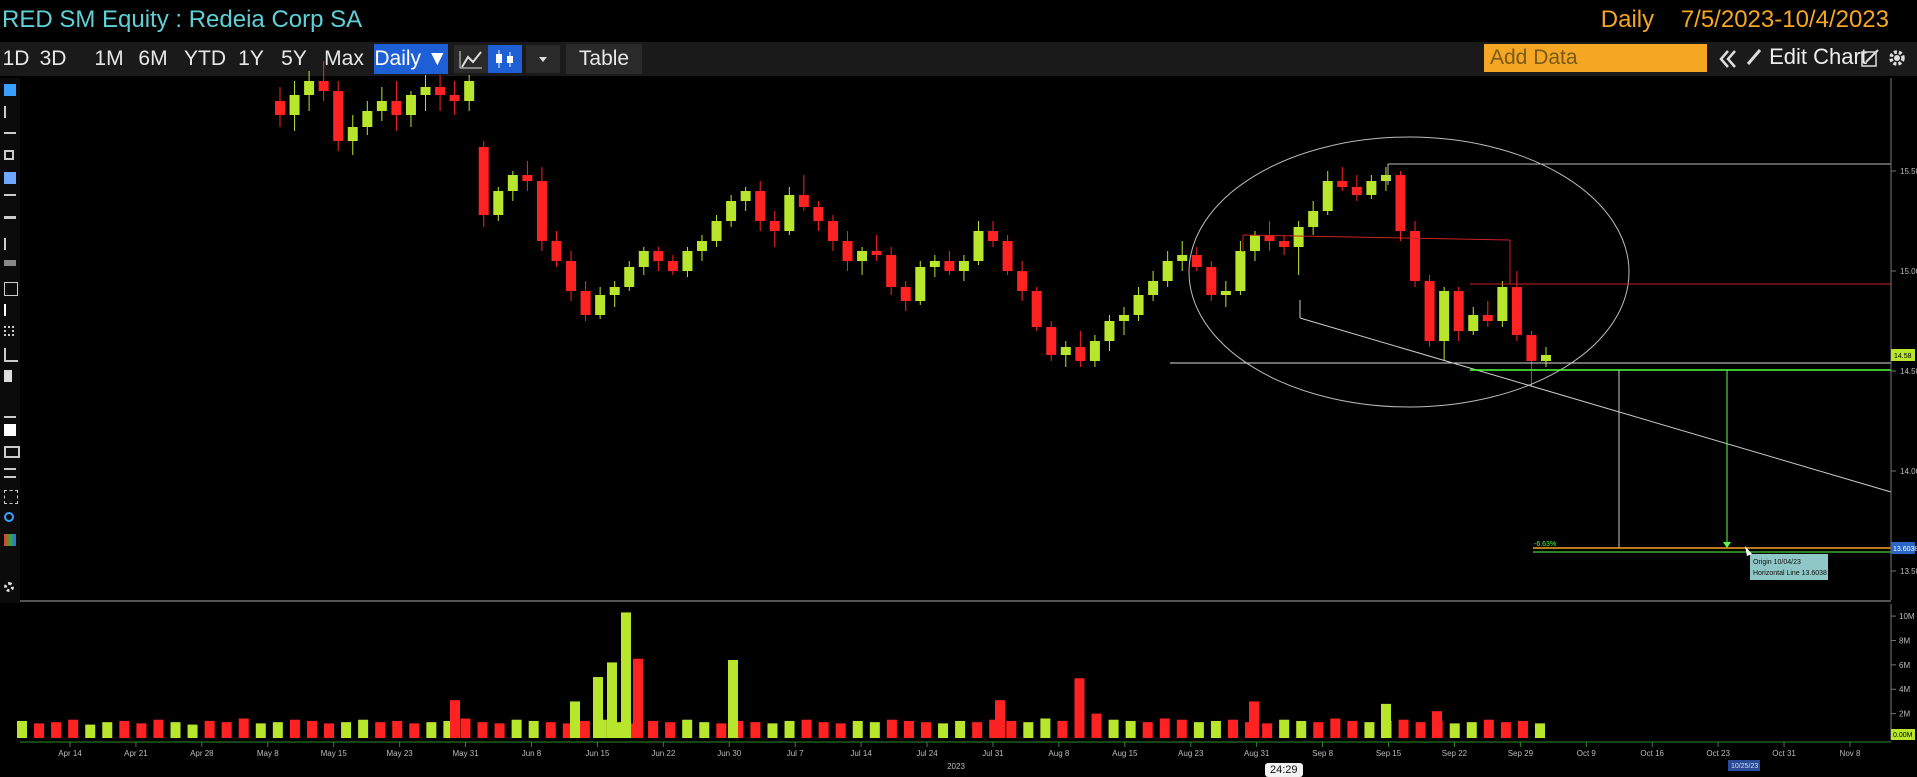  What do you see at coordinates (956, 766) in the screenshot?
I see `year-label: 2023` at bounding box center [956, 766].